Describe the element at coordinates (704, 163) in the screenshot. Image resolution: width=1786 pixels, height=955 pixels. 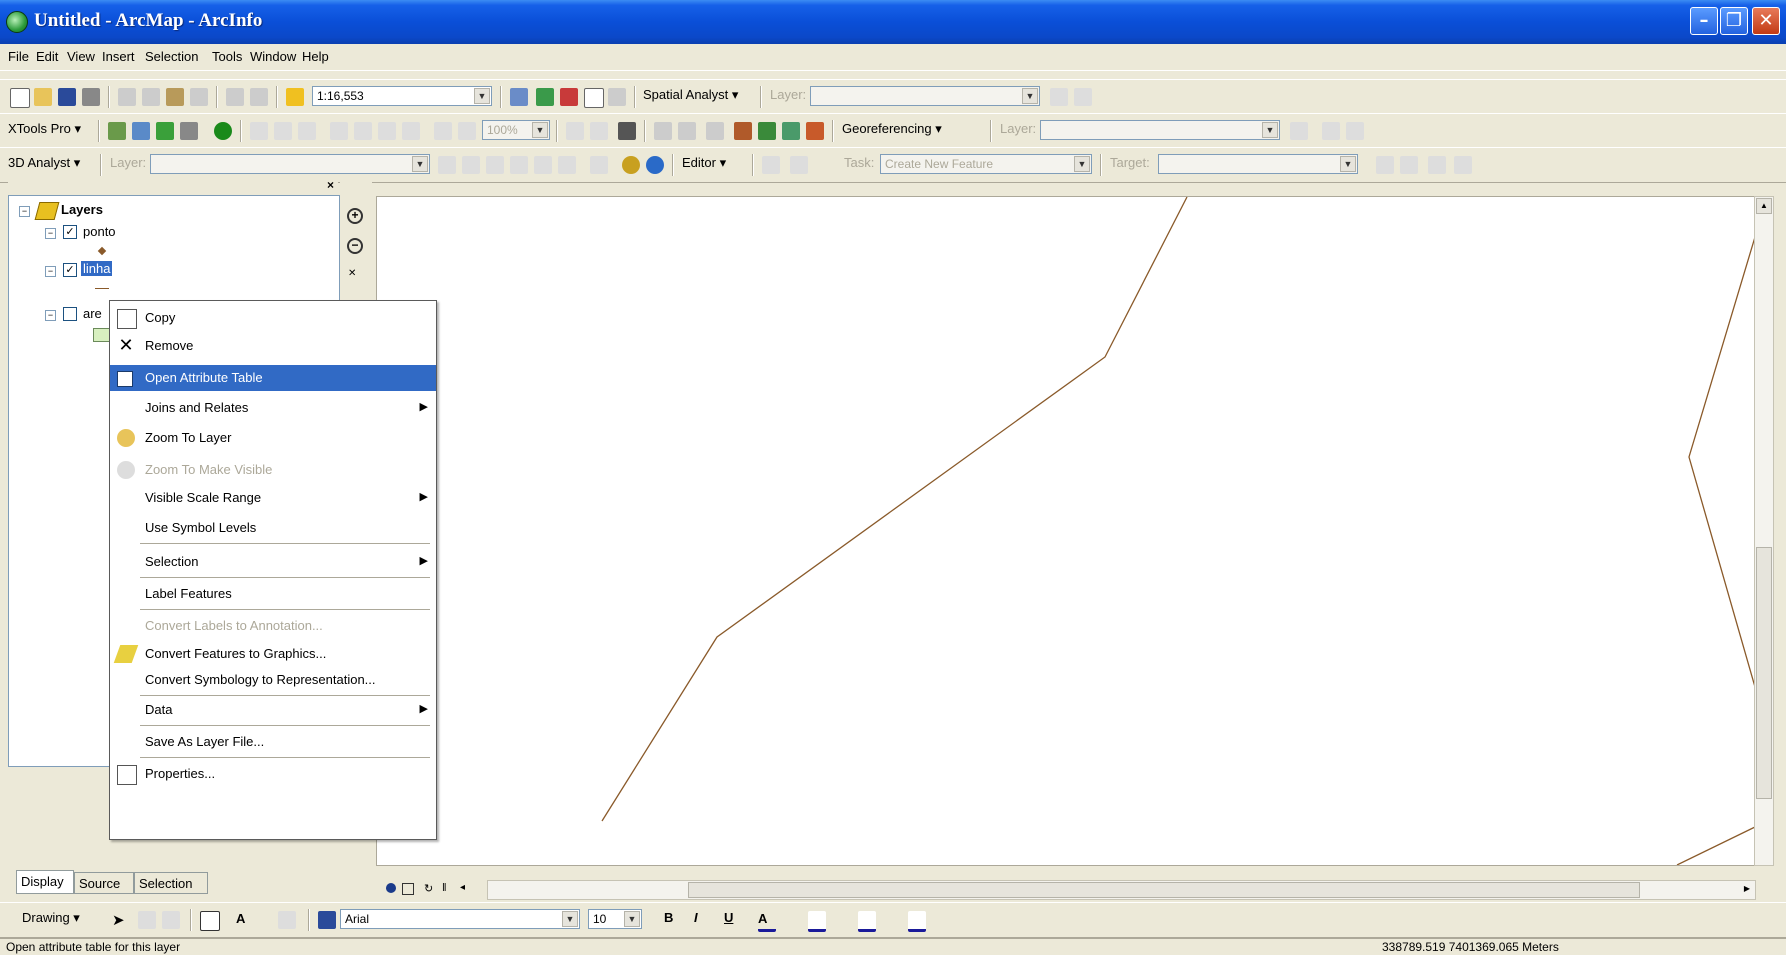
I see `editor-menu: Editor ▾` at that location.